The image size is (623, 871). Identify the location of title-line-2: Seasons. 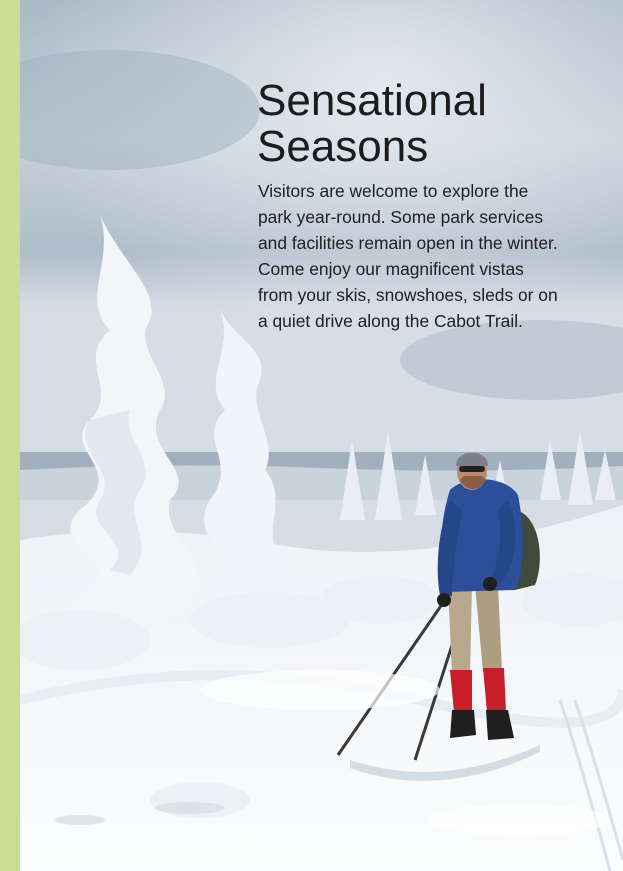
(343, 146).